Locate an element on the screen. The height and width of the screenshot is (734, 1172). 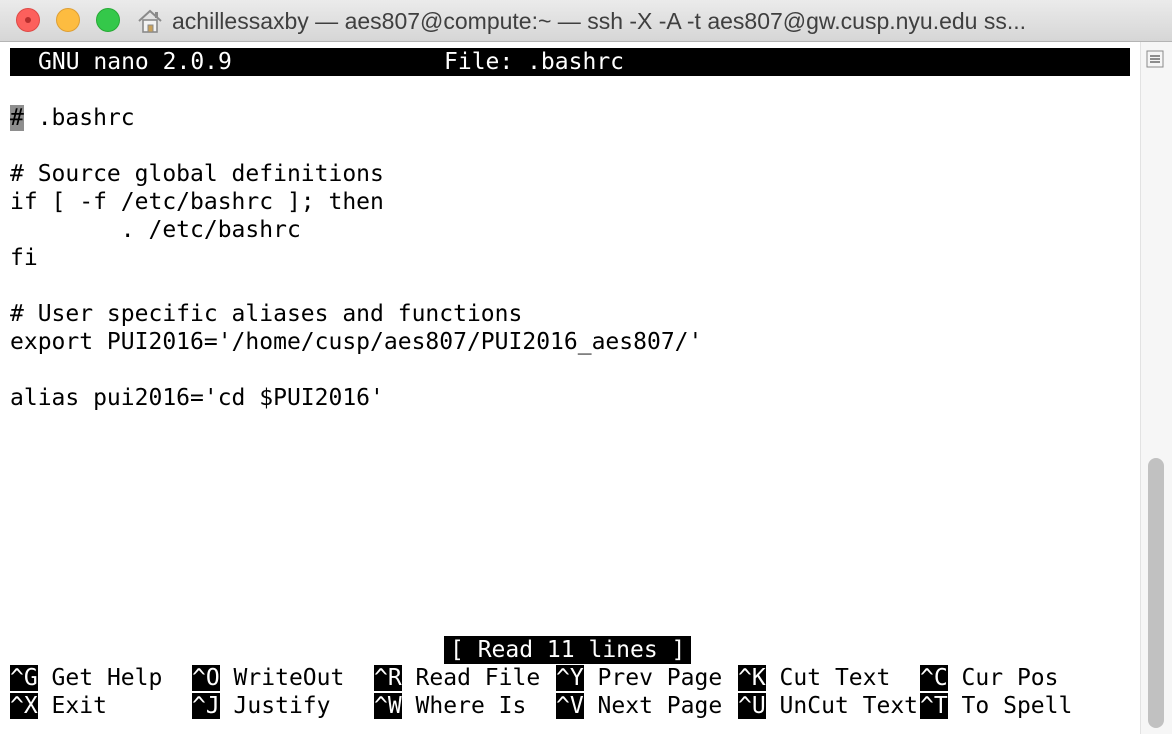
nano-status-message: [ Read 11 lines ] is located at coordinates (568, 650).